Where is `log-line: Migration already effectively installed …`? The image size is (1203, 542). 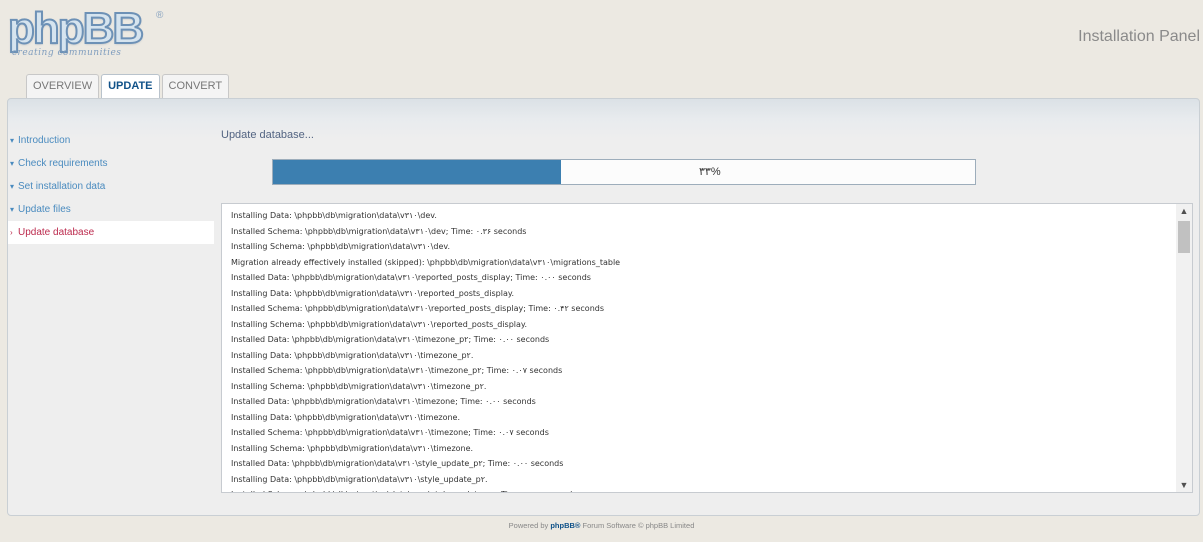 log-line: Migration already effectively installed … is located at coordinates (426, 262).